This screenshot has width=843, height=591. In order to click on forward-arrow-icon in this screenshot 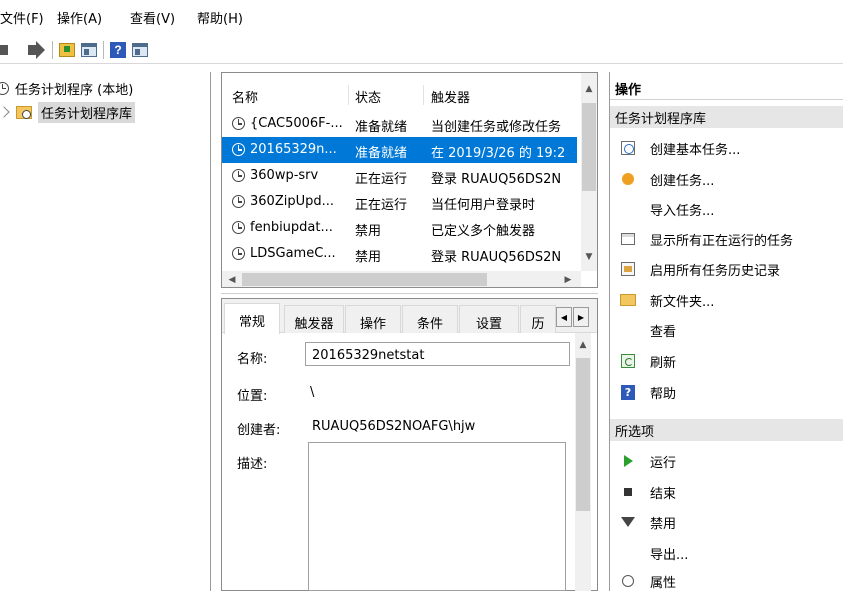, I will do `click(36, 49)`.